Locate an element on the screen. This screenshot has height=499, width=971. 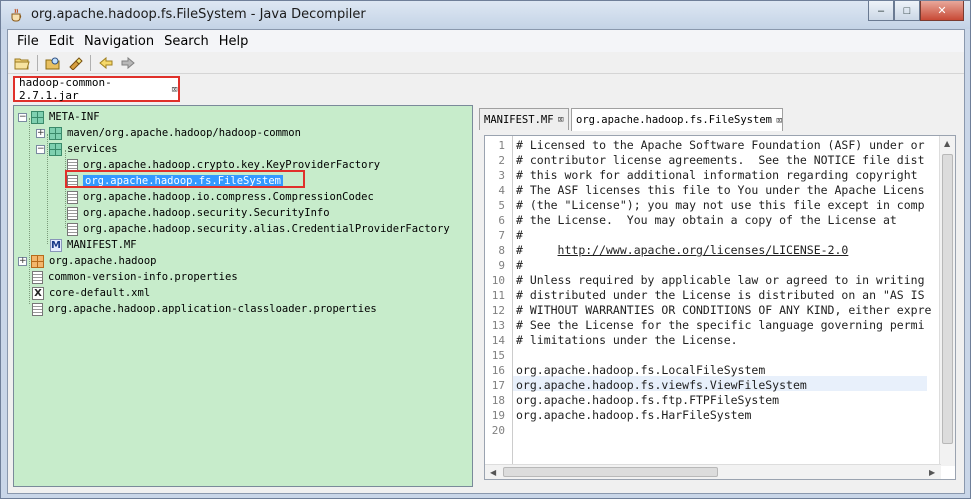
open-type-button is located at coordinates (53, 63).